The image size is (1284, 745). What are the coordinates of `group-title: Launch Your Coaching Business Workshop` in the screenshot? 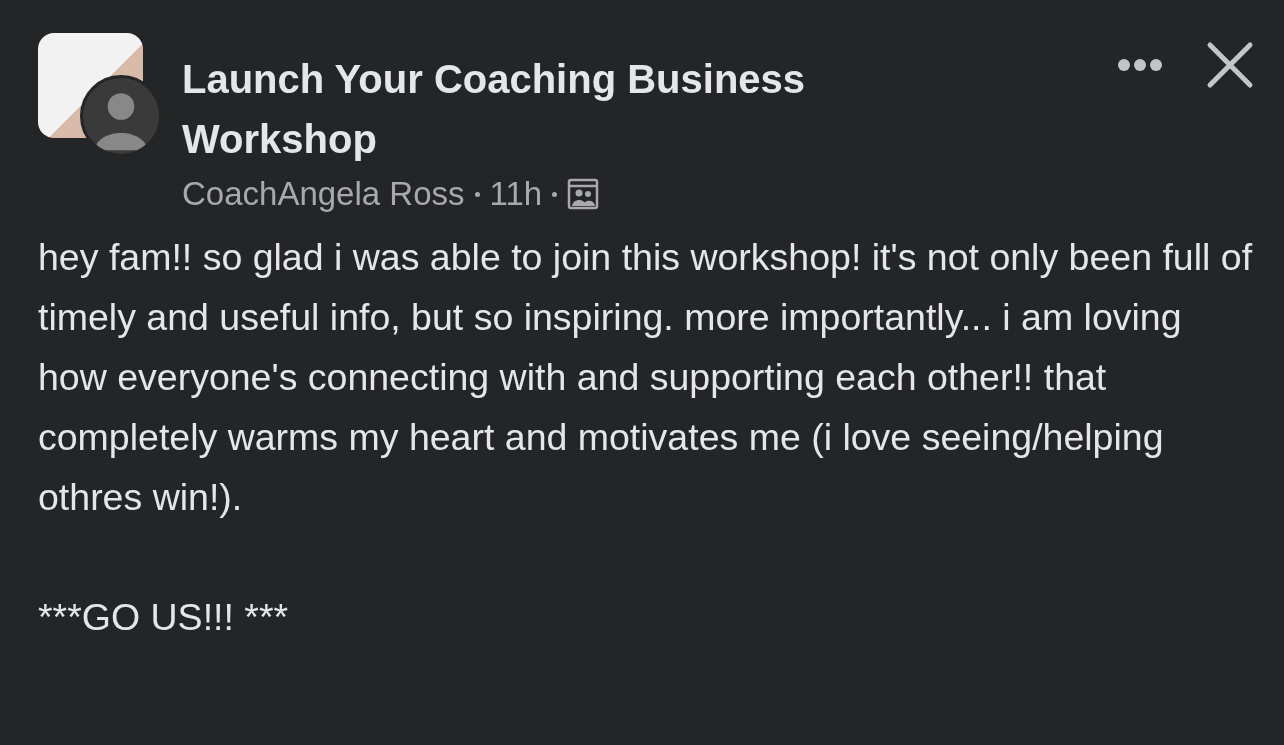 It's located at (542, 109).